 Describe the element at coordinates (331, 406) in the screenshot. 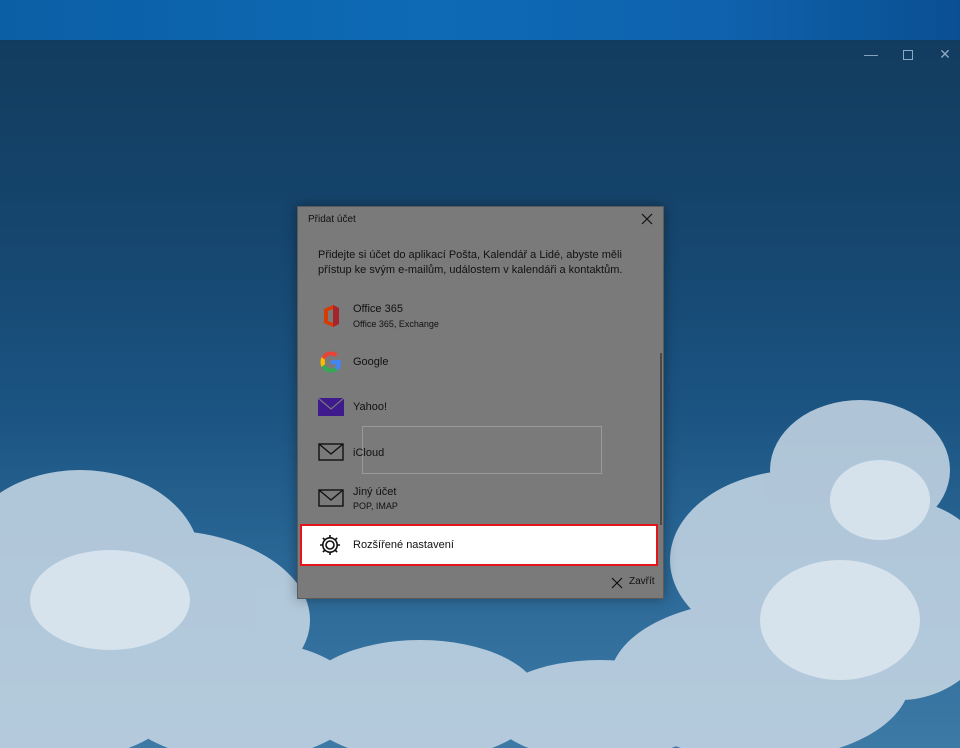

I see `yahoo-mail-icon` at that location.